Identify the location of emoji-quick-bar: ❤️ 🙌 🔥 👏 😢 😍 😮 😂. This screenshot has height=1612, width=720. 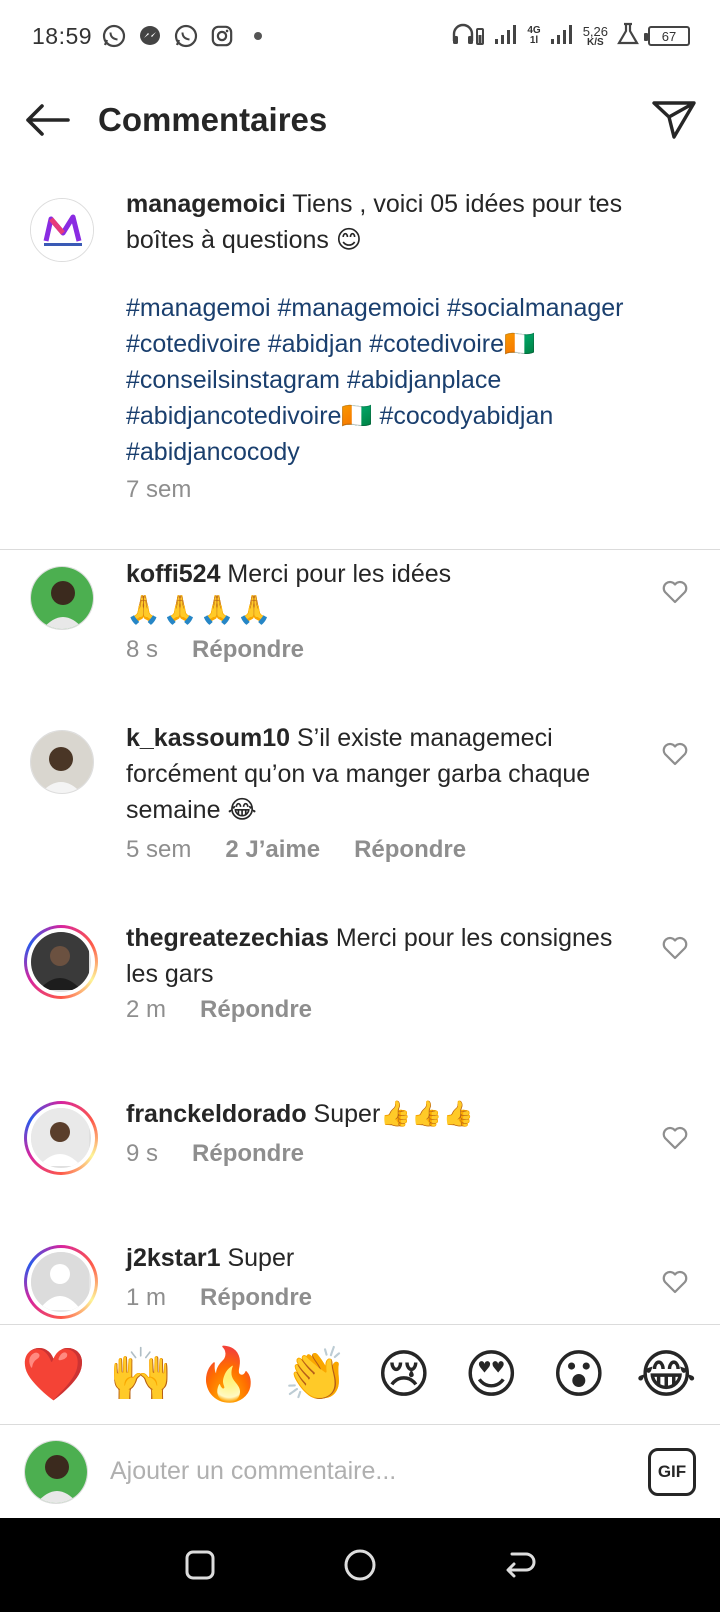
(360, 1374).